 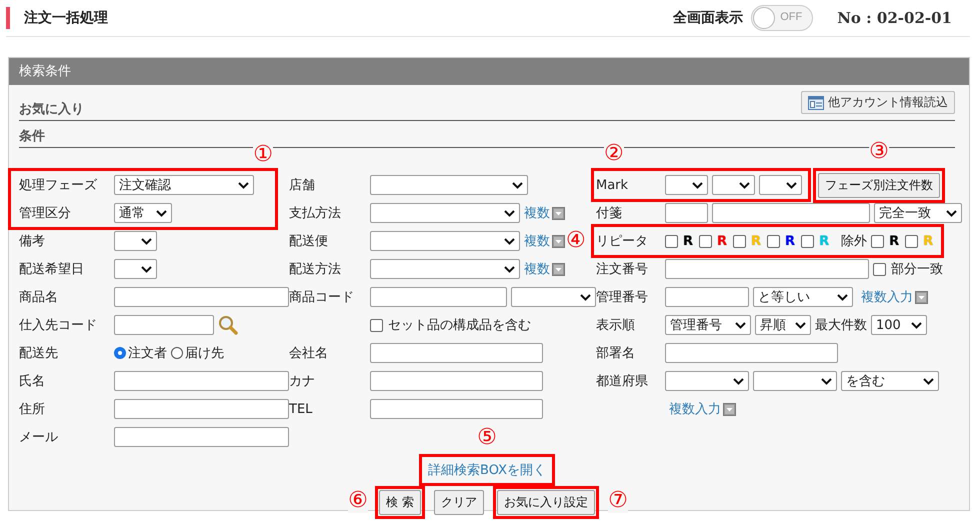 I want to click on dropdown: と等しい, so click(x=803, y=297).